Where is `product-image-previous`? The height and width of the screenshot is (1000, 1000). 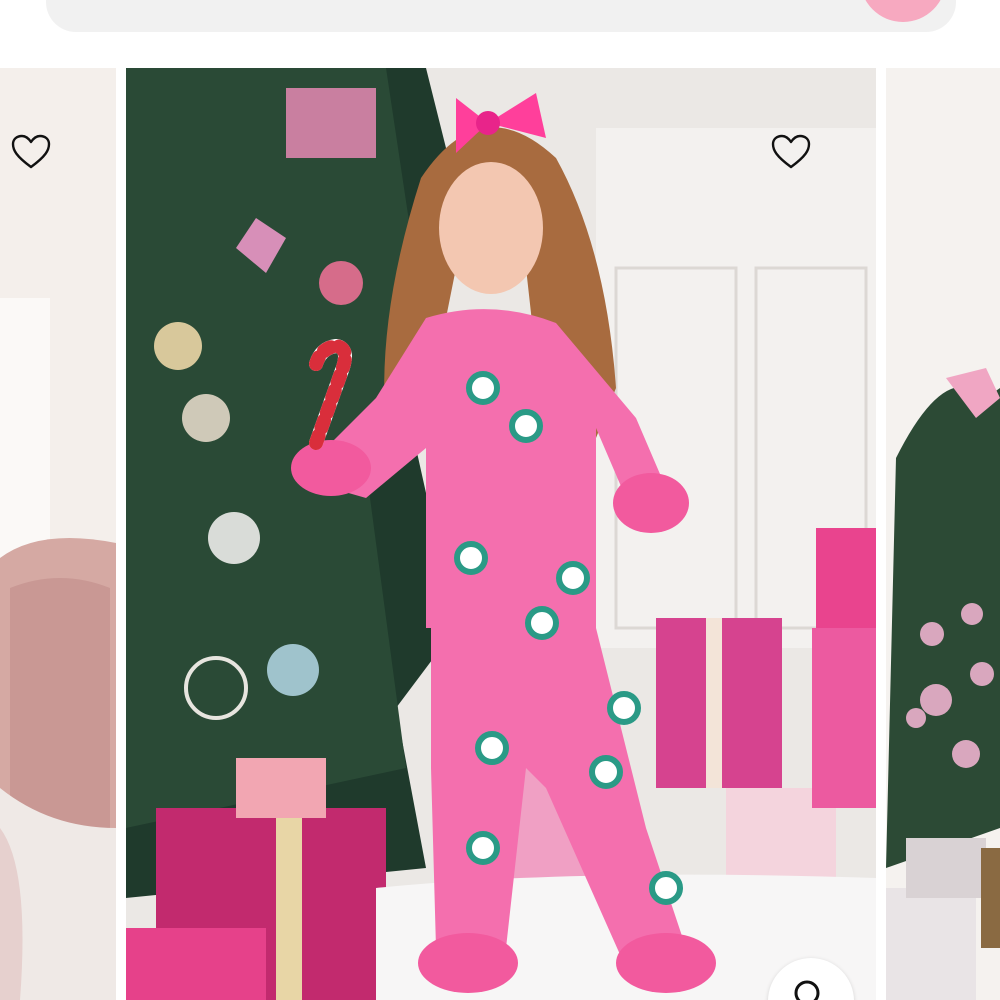
product-image-previous is located at coordinates (58, 534).